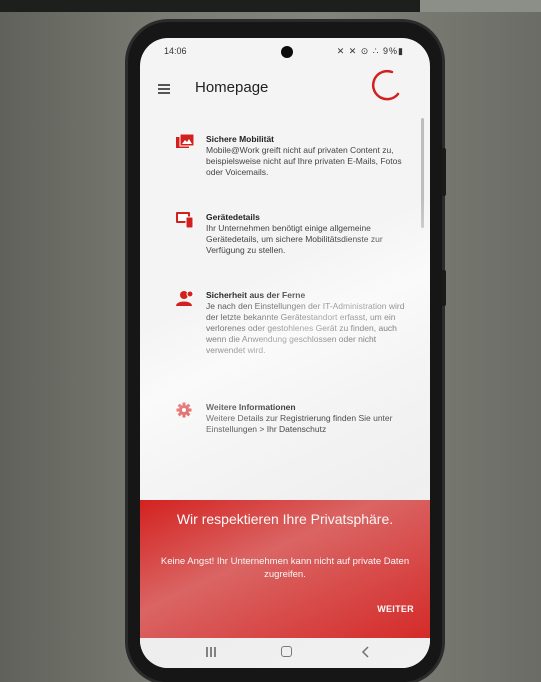 The width and height of the screenshot is (541, 682). I want to click on device-icon, so click(185, 220).